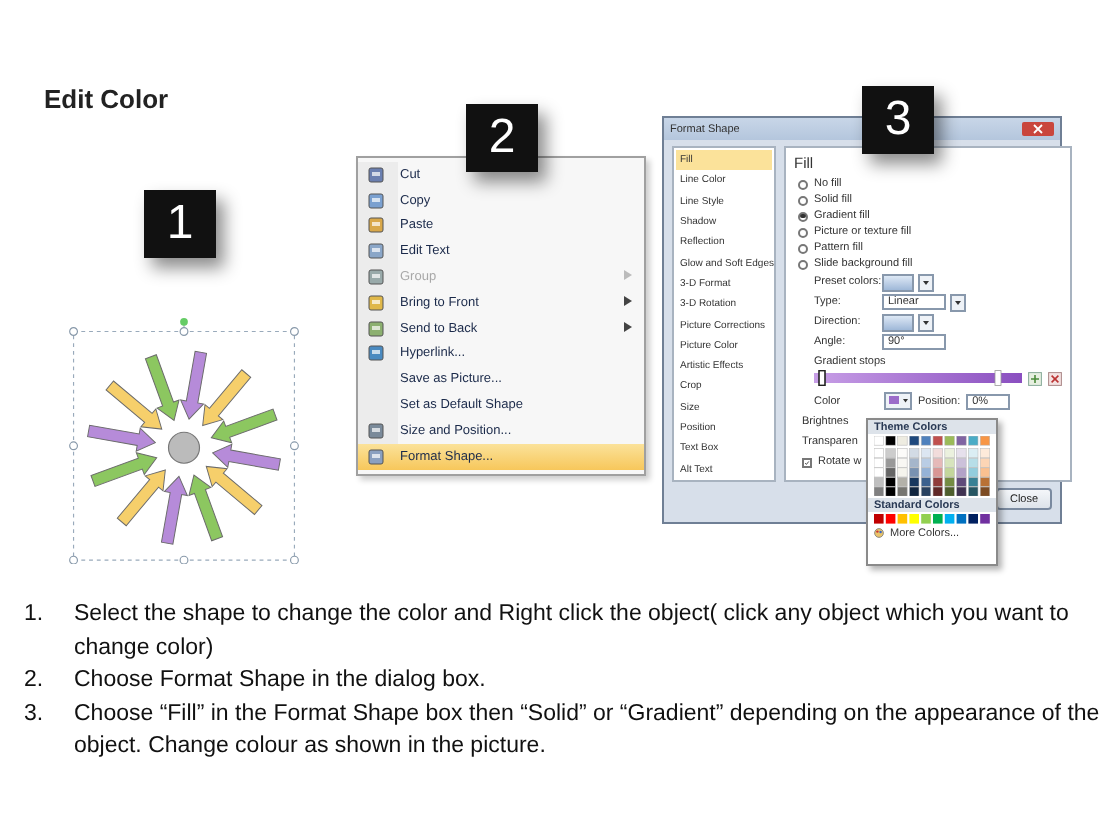  What do you see at coordinates (1035, 378) in the screenshot?
I see `add-stop-icon` at bounding box center [1035, 378].